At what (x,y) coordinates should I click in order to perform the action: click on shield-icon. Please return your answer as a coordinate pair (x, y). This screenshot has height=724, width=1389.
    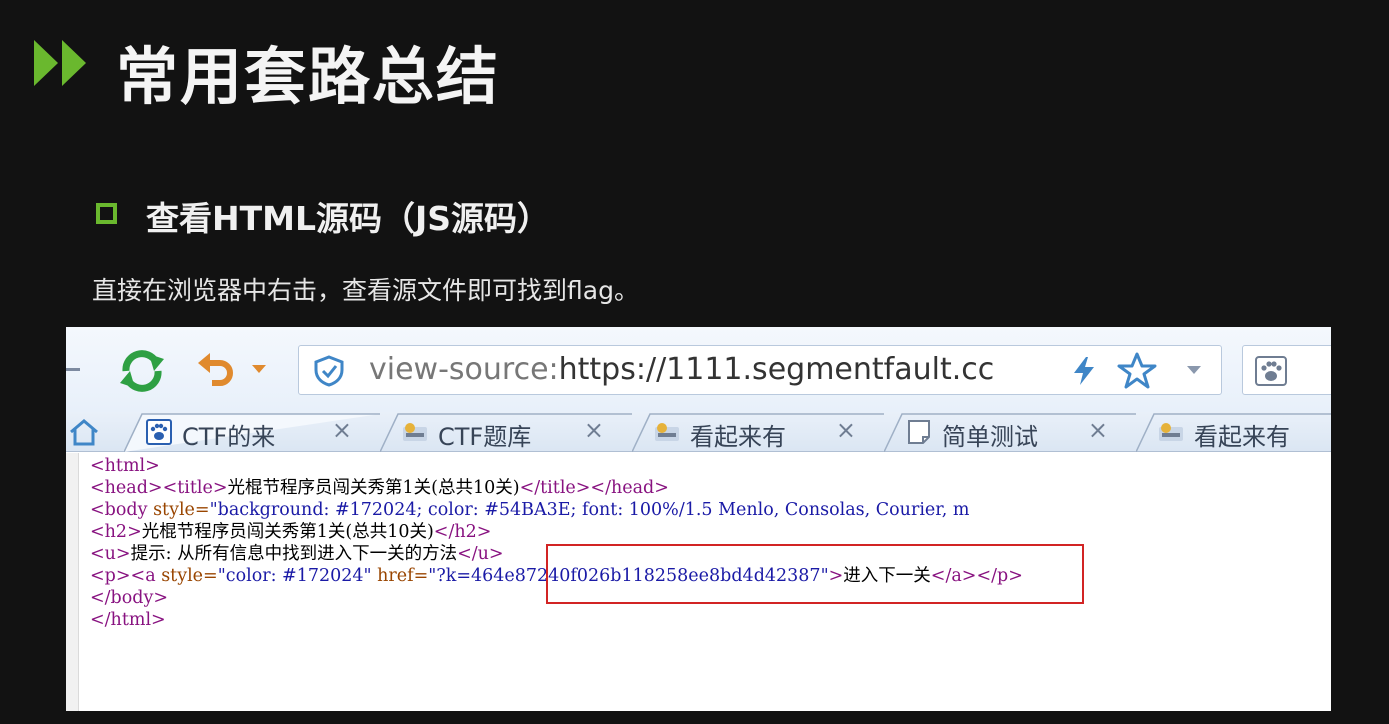
    Looking at the image, I should click on (329, 371).